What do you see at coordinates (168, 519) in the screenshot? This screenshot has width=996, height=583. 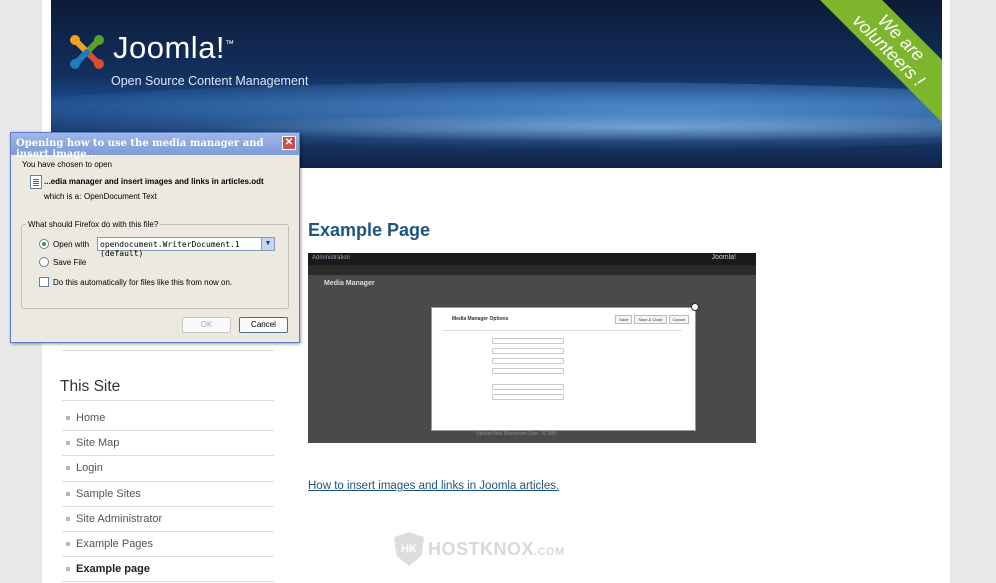 I see `sidebar-item-site-administrator: Site Administrator` at bounding box center [168, 519].